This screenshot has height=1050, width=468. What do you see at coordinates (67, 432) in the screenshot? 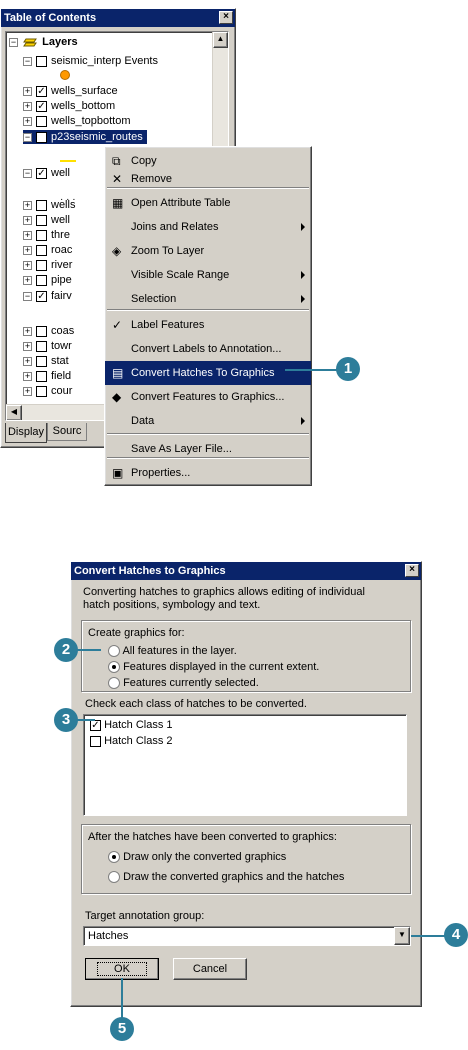
I see `tab-source: Sourc` at bounding box center [67, 432].